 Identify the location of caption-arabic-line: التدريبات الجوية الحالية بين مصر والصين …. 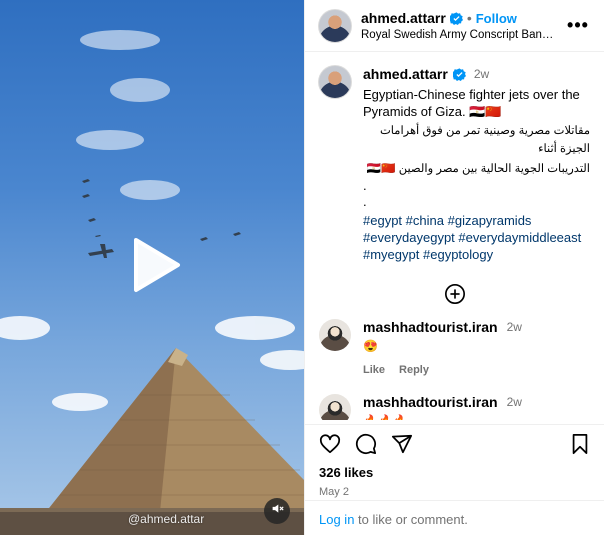
(478, 169).